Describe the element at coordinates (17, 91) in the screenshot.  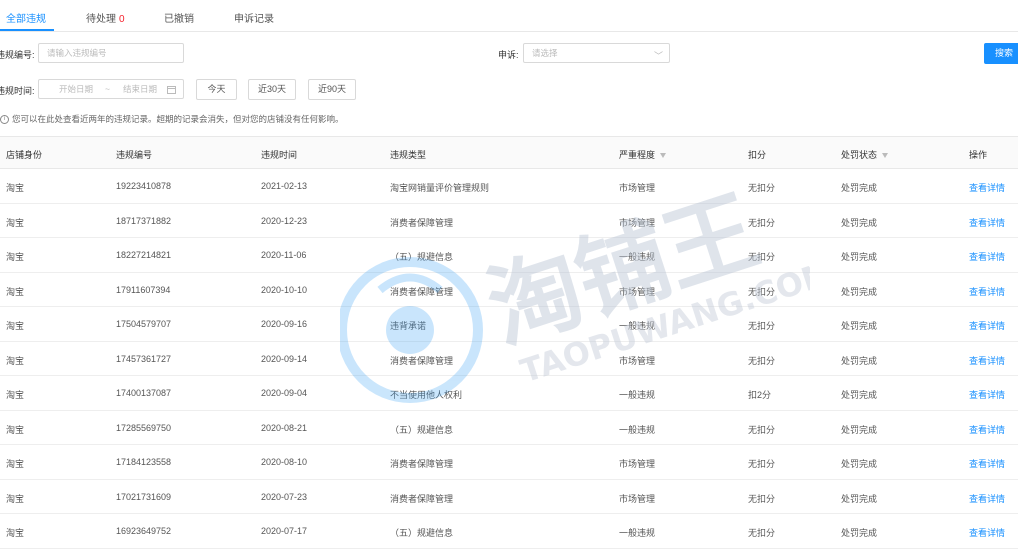
I see `violation-time-label: 违规时间:` at that location.